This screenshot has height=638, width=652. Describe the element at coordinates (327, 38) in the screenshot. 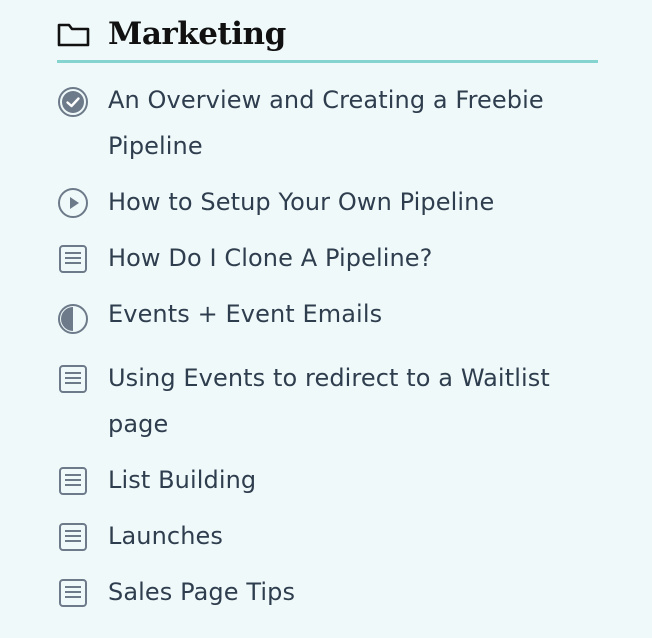

I see `section-header: Marketing` at that location.